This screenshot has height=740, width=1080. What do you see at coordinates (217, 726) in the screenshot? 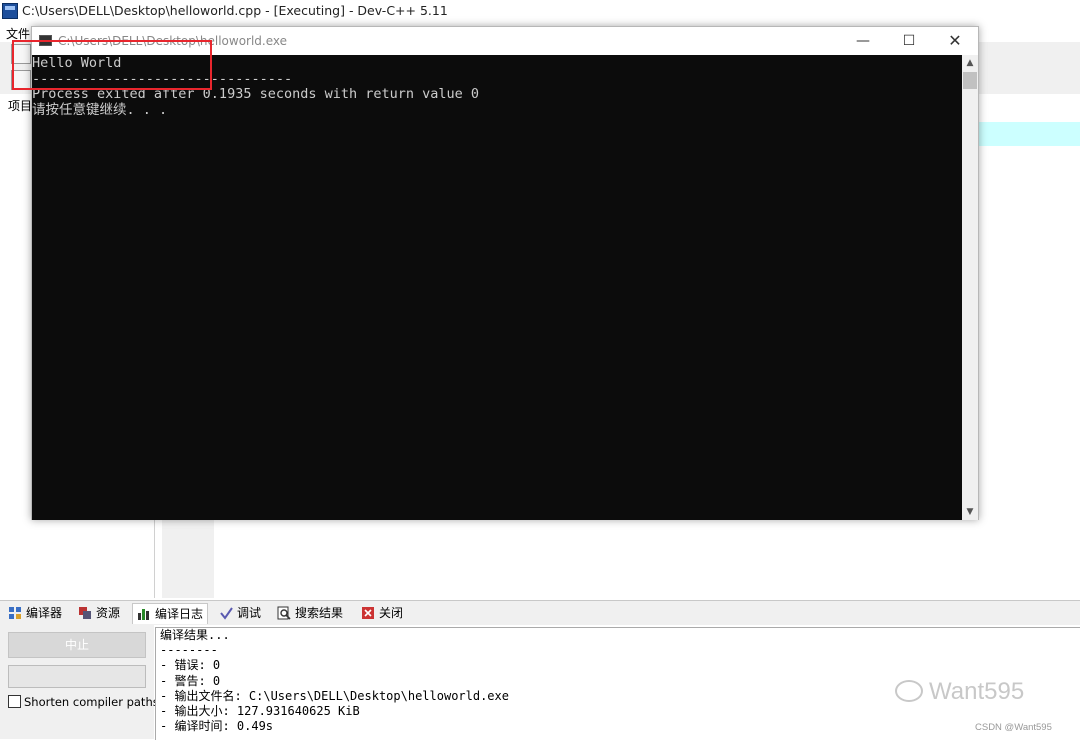
I see `log-line: - 编译时间: 0.49s` at bounding box center [217, 726].